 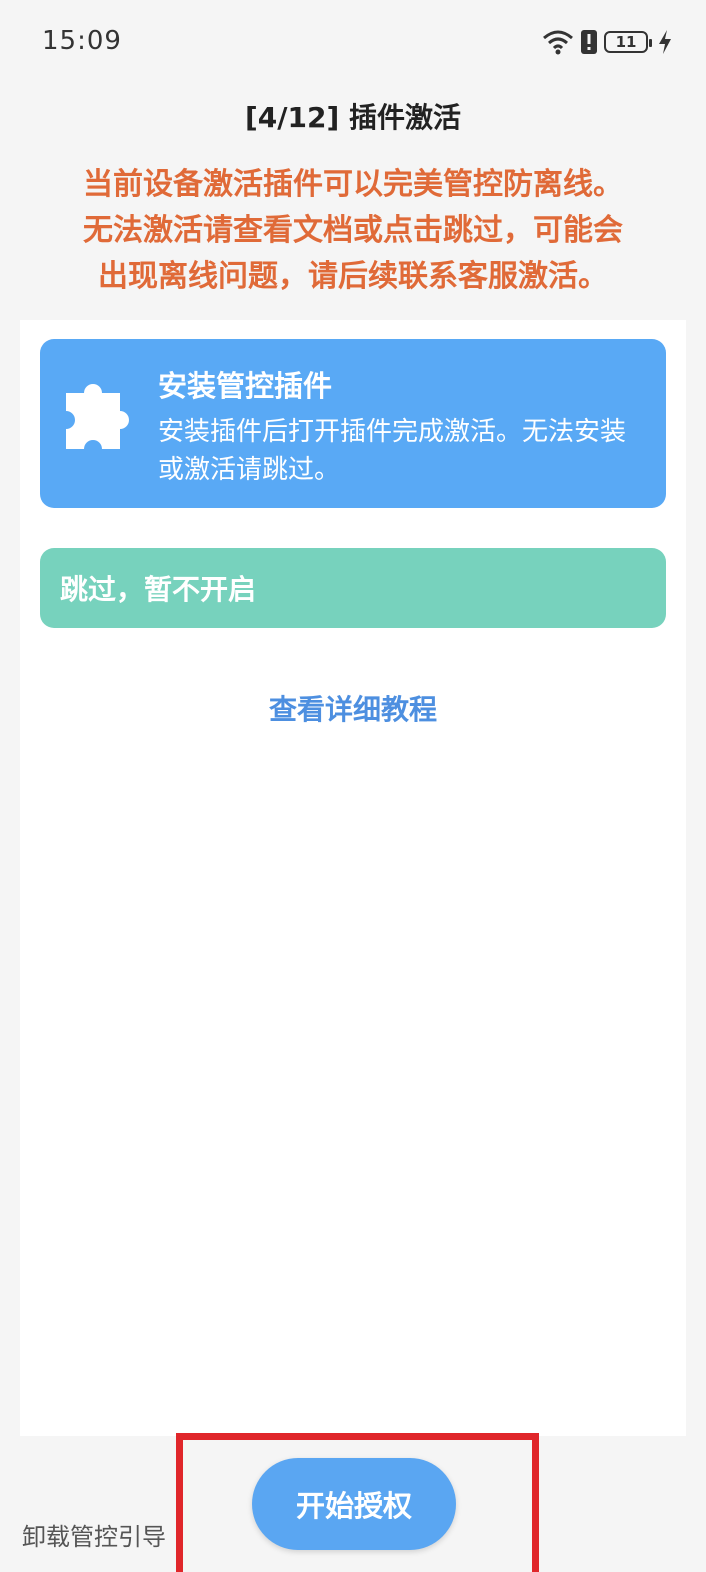 What do you see at coordinates (665, 42) in the screenshot?
I see `charging-icon` at bounding box center [665, 42].